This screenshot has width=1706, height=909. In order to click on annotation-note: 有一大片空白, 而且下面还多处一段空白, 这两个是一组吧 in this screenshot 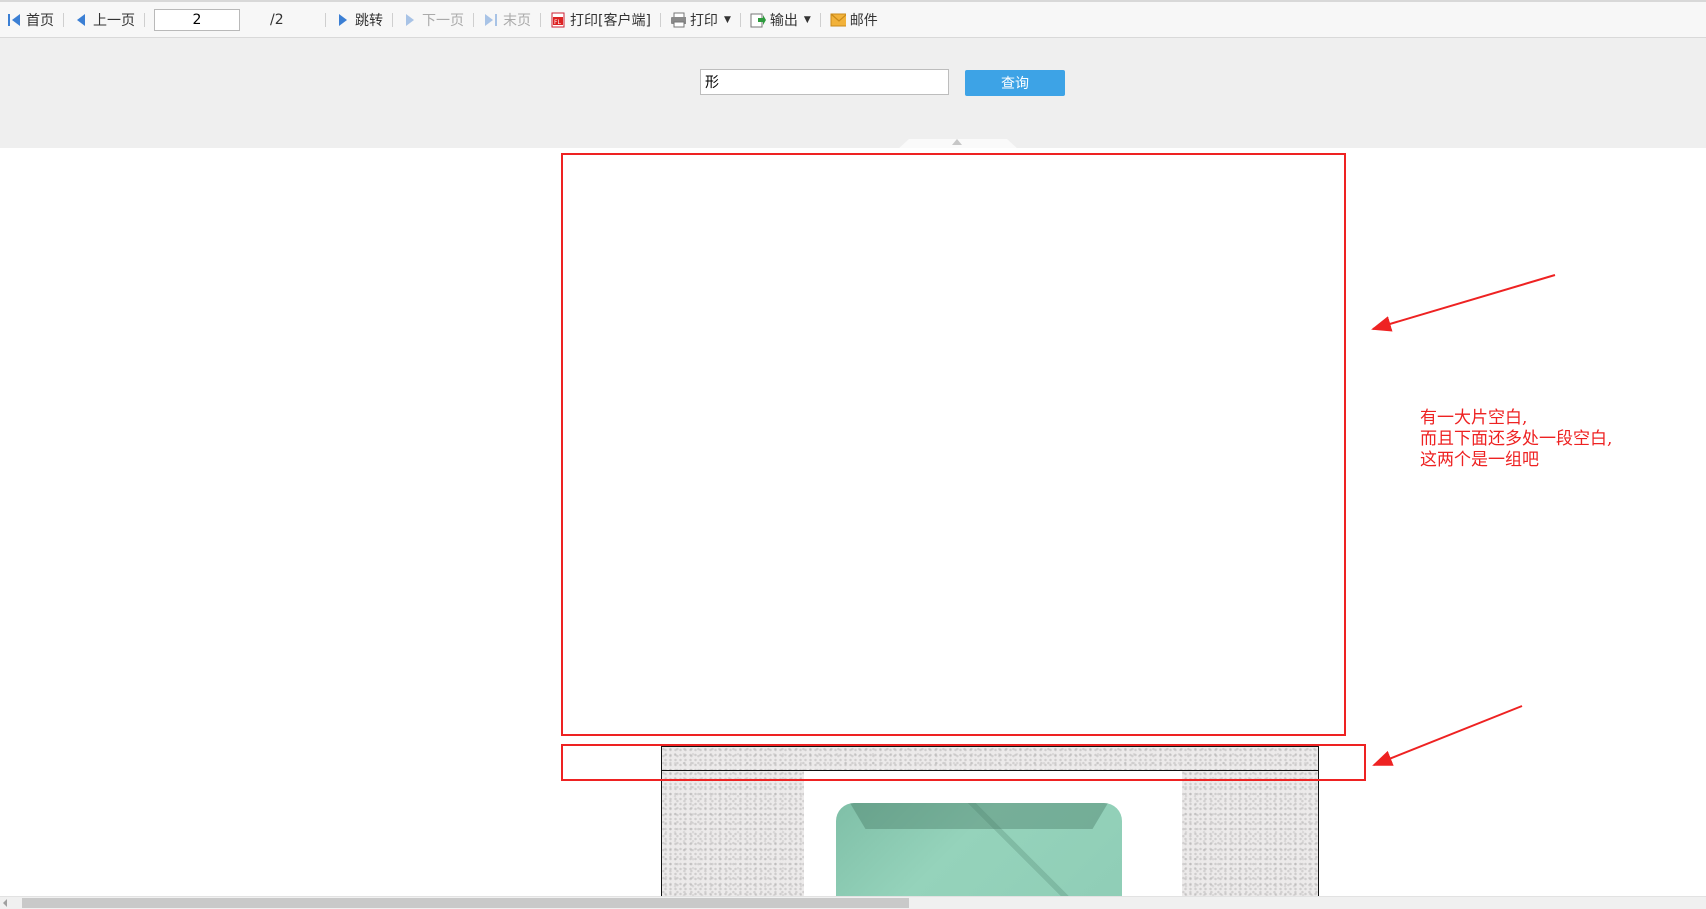, I will do `click(1550, 439)`.